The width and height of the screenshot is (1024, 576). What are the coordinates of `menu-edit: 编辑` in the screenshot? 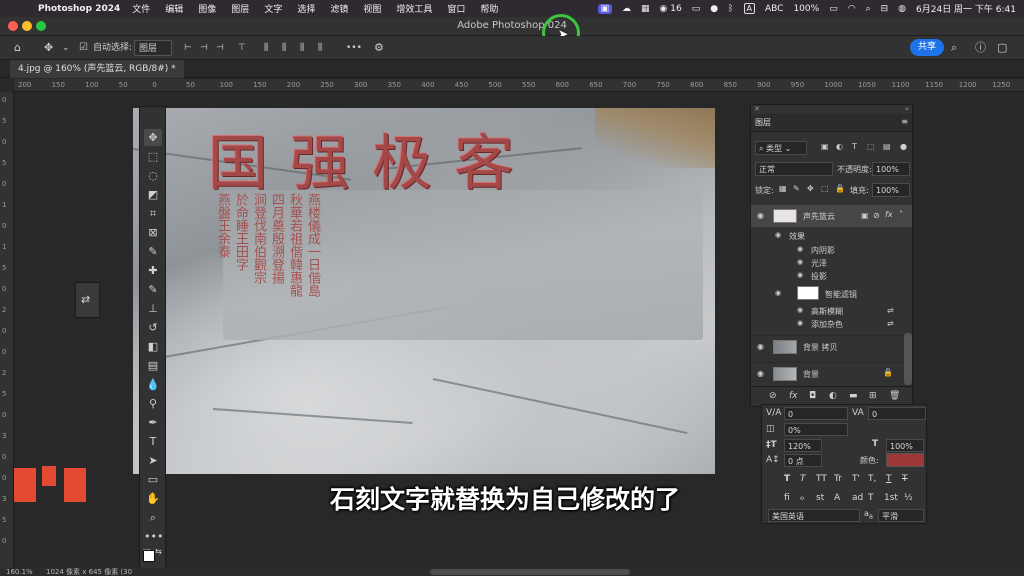 It's located at (174, 8).